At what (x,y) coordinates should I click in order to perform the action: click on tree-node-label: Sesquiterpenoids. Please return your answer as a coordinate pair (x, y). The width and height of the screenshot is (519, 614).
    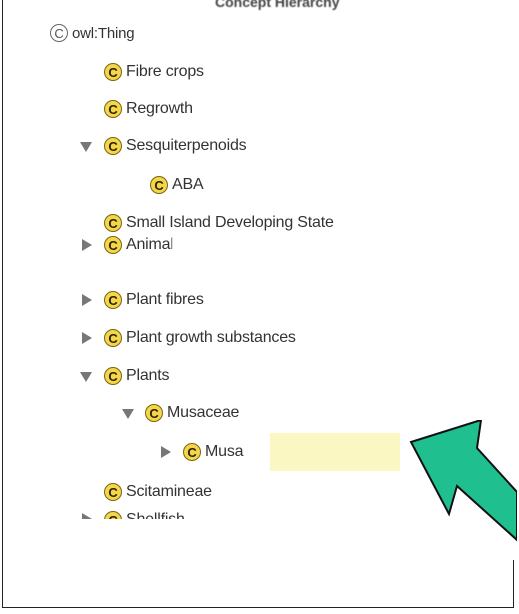
    Looking at the image, I should click on (186, 145).